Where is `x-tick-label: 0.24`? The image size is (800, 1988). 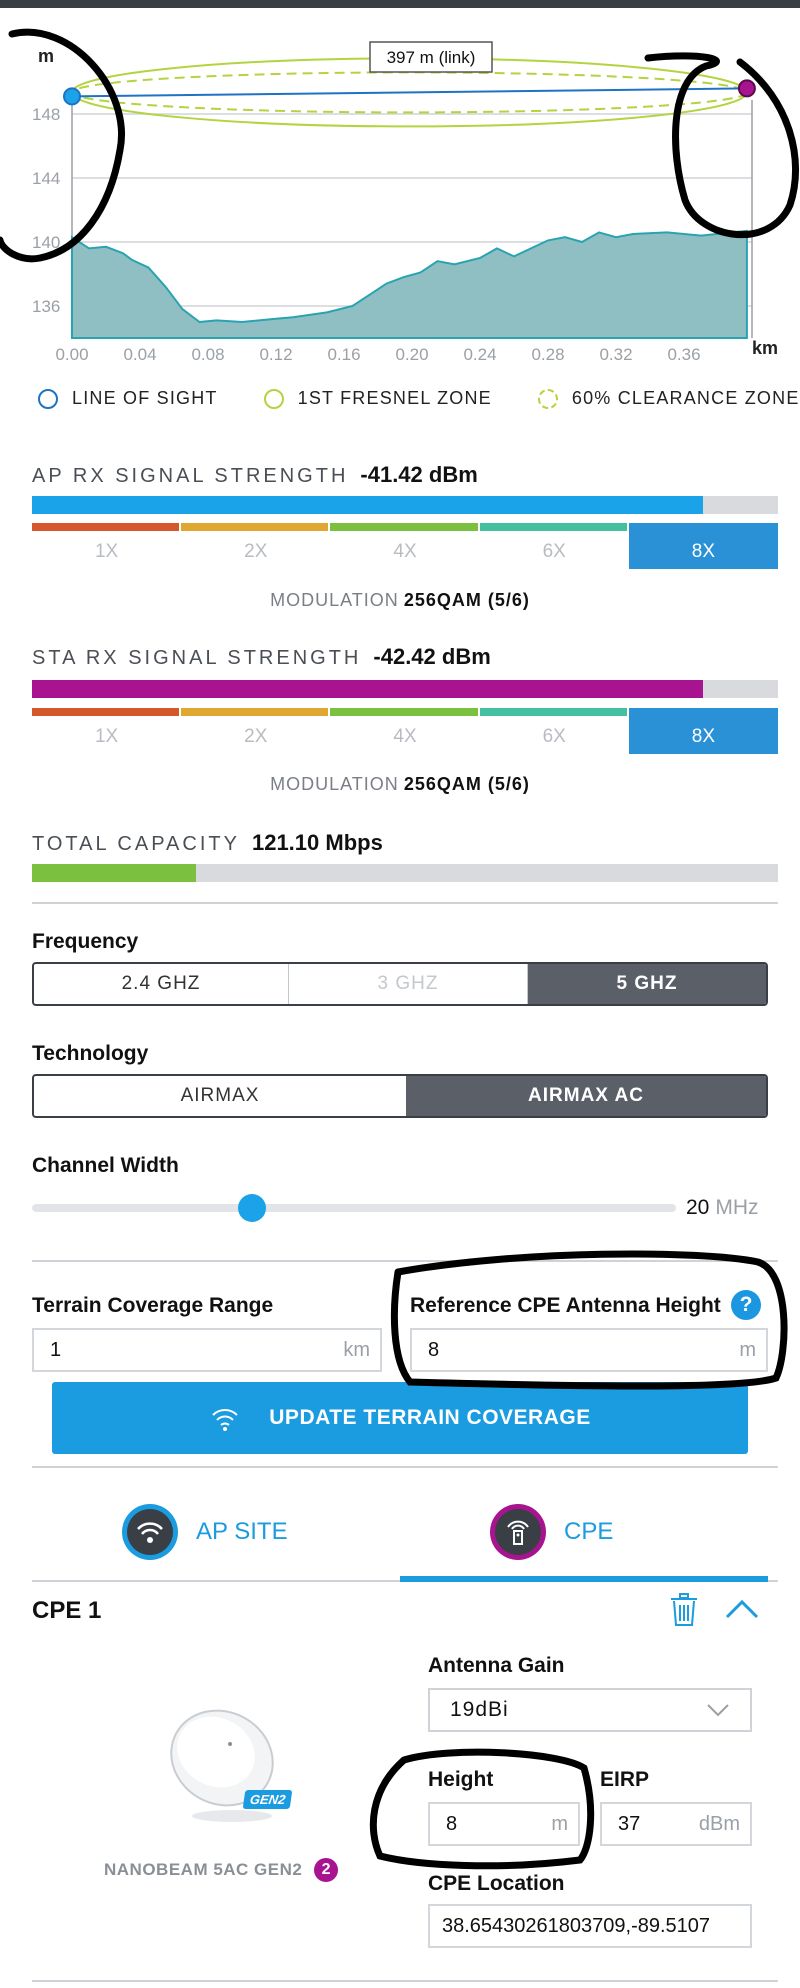 x-tick-label: 0.24 is located at coordinates (479, 354).